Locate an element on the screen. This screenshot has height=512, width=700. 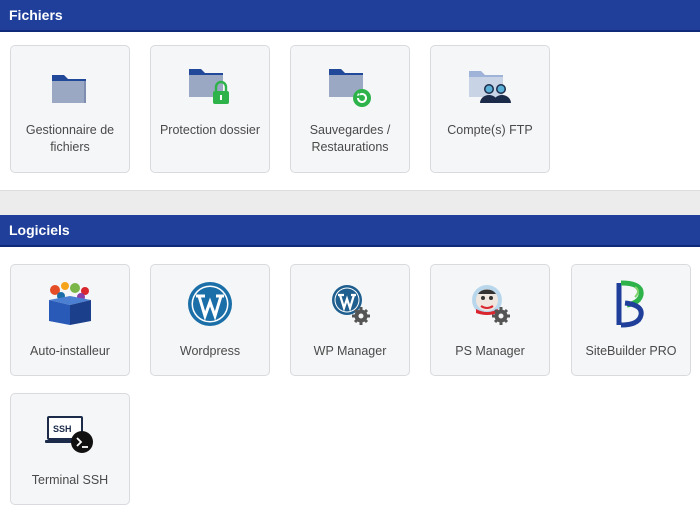
tile-wp-manager: WP Manager is located at coordinates (350, 320).